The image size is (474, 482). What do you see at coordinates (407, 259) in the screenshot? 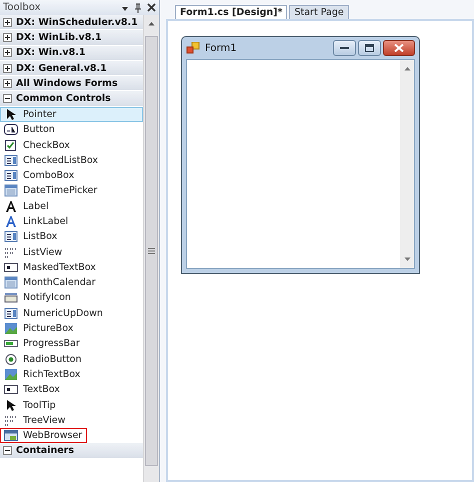
I see `scroll-down-icon` at bounding box center [407, 259].